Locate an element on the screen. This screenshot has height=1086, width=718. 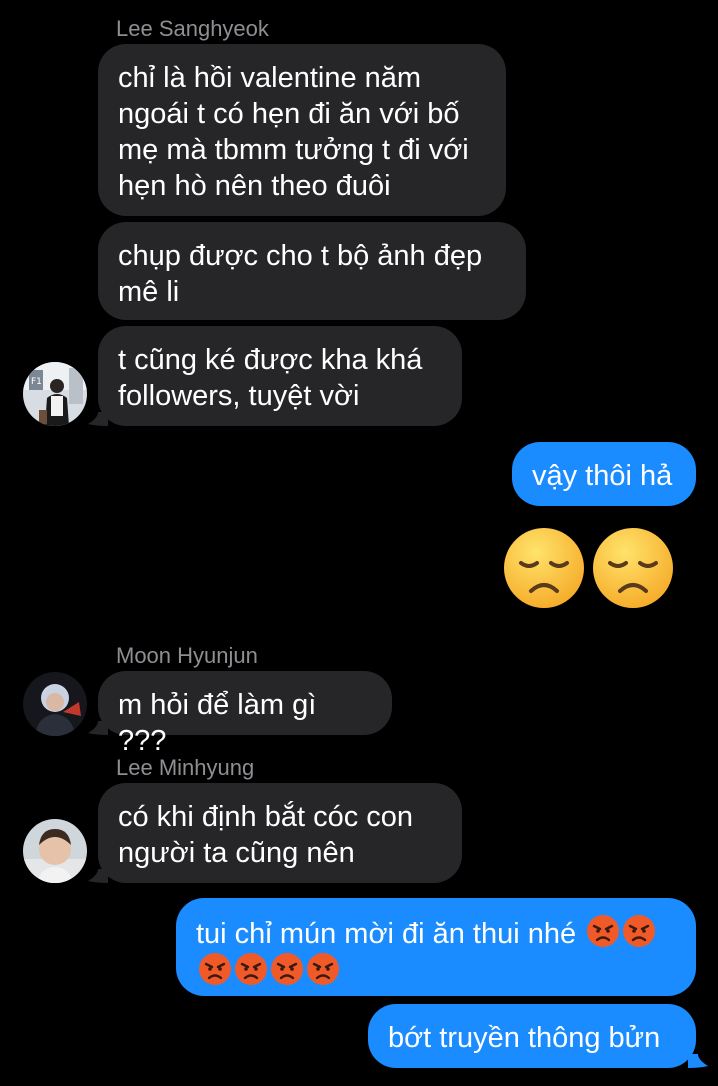
outgoing-message-bubble: tui chỉ mún mời đi ăn thui nhé is located at coordinates (436, 947).